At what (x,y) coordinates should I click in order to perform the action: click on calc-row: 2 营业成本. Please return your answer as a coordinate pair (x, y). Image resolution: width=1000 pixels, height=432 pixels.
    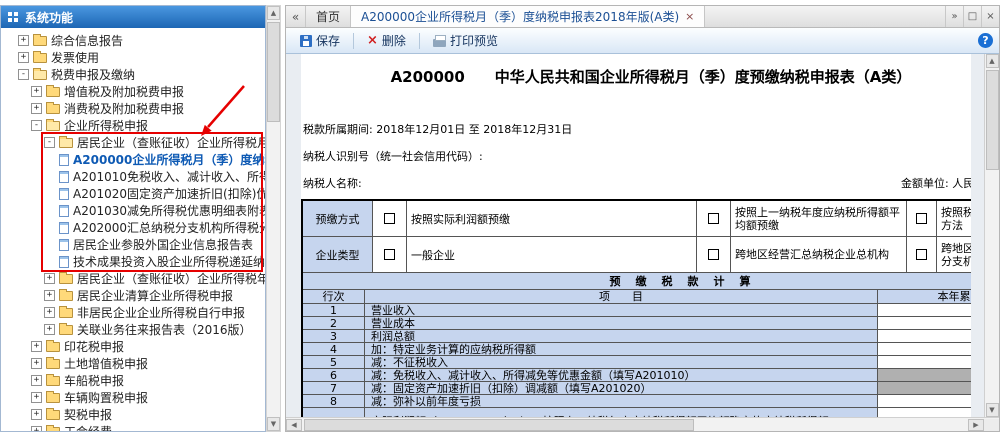
    Looking at the image, I should click on (637, 323).